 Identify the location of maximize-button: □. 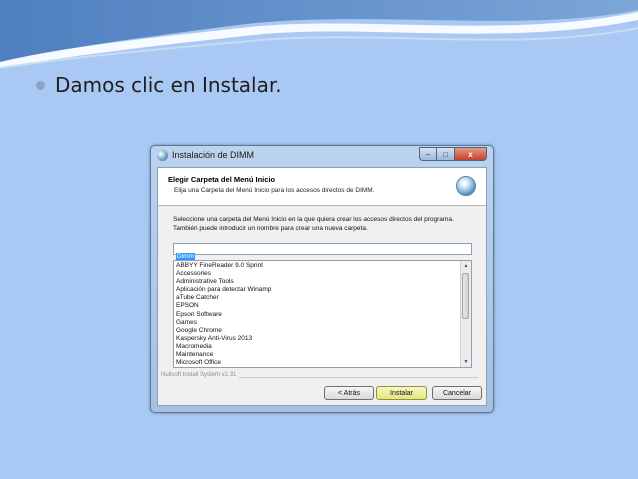
(446, 154).